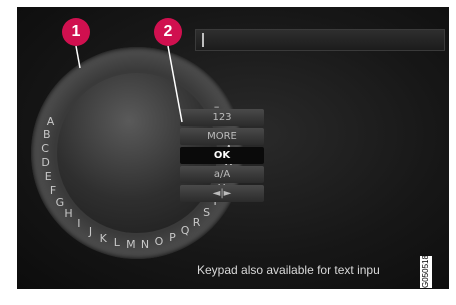 Image resolution: width=456 pixels, height=305 pixels. Describe the element at coordinates (175, 84) in the screenshot. I see `callout-2-leader` at that location.